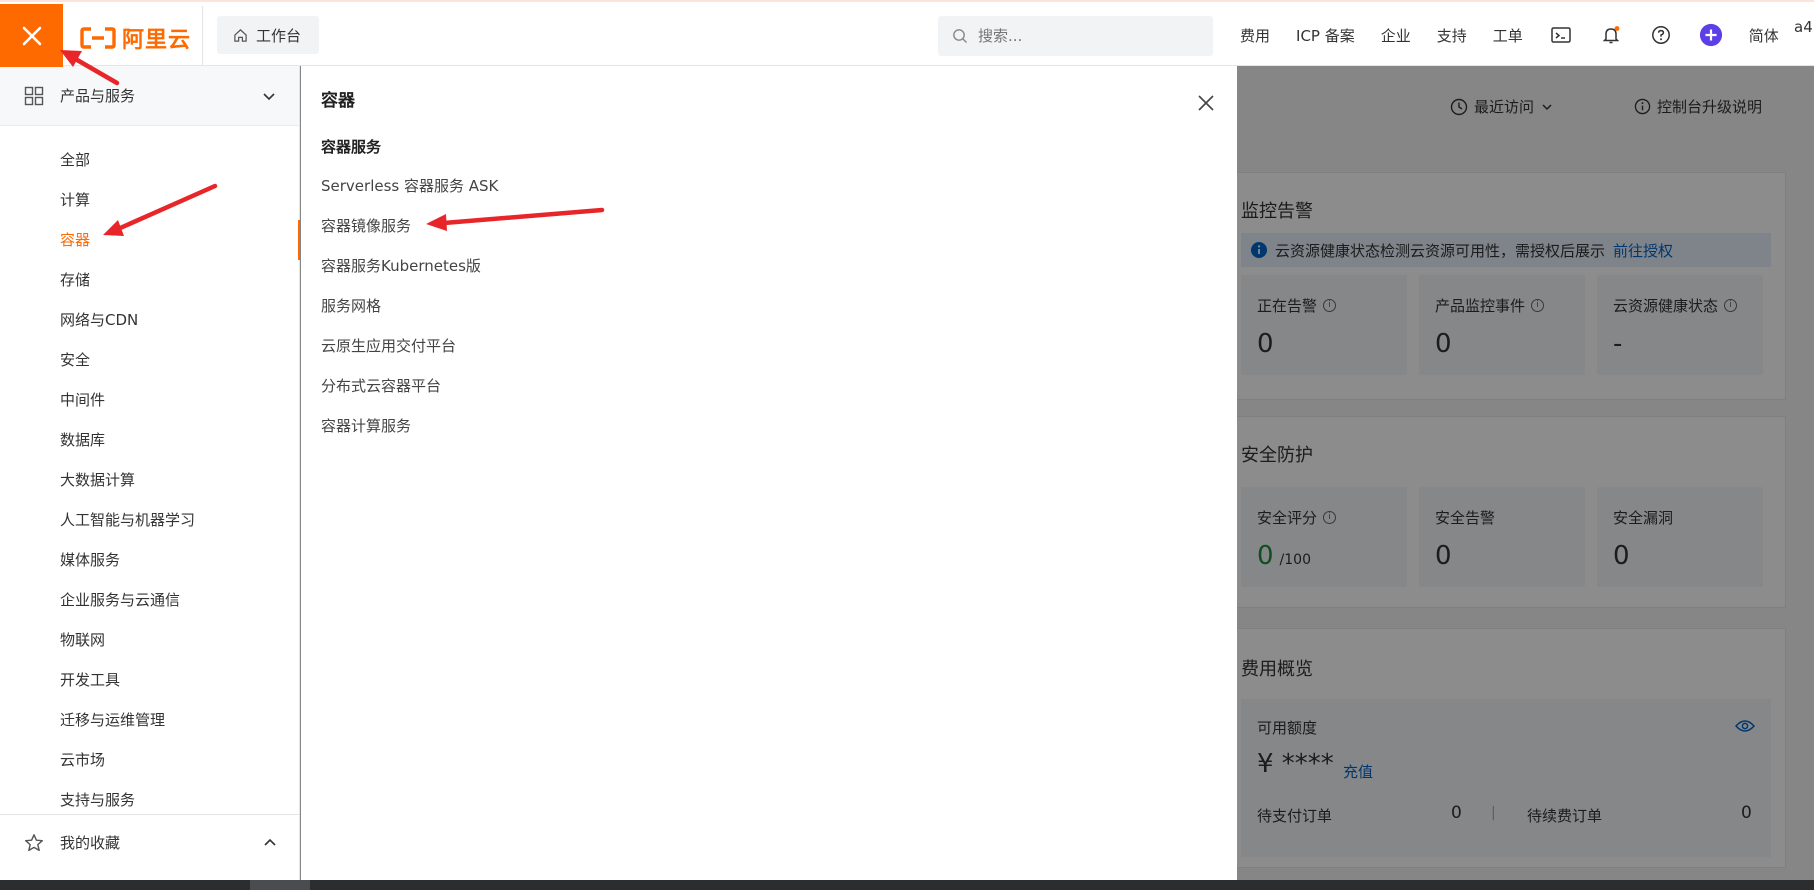 The image size is (1814, 890). What do you see at coordinates (149, 200) in the screenshot?
I see `category-item-compute: 计算` at bounding box center [149, 200].